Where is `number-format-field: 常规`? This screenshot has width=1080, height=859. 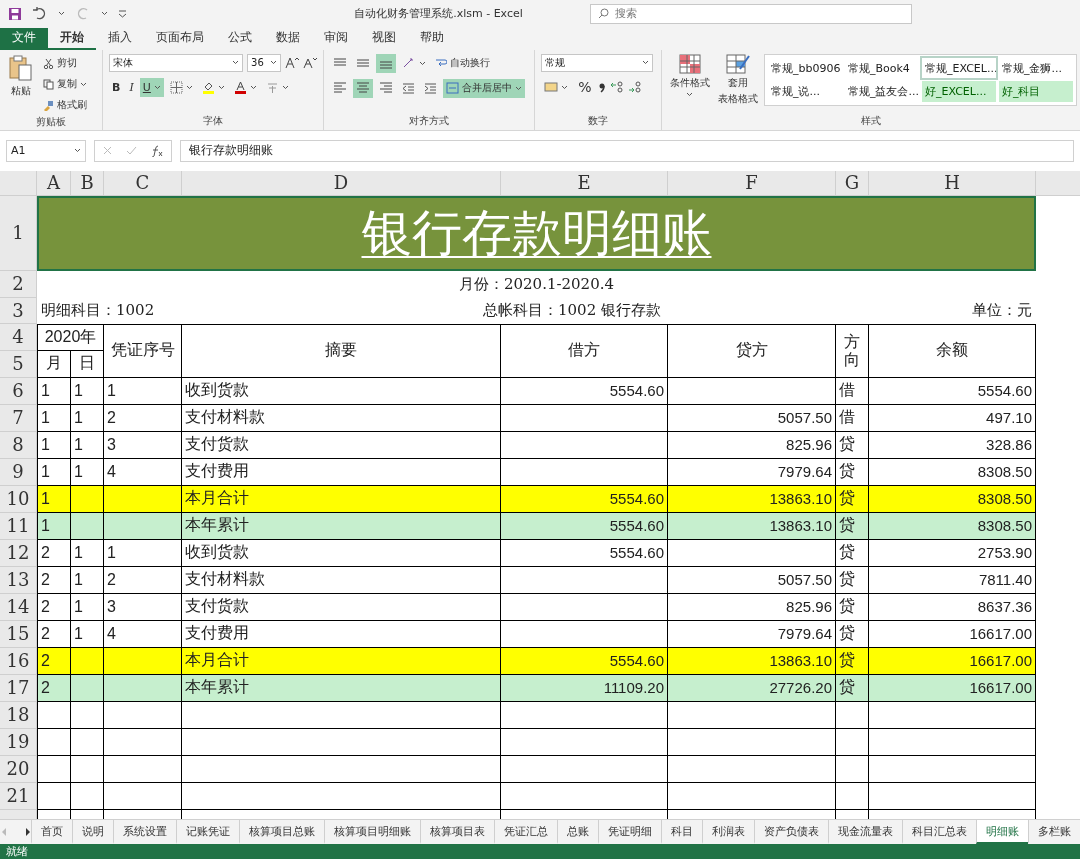 number-format-field: 常规 is located at coordinates (597, 62).